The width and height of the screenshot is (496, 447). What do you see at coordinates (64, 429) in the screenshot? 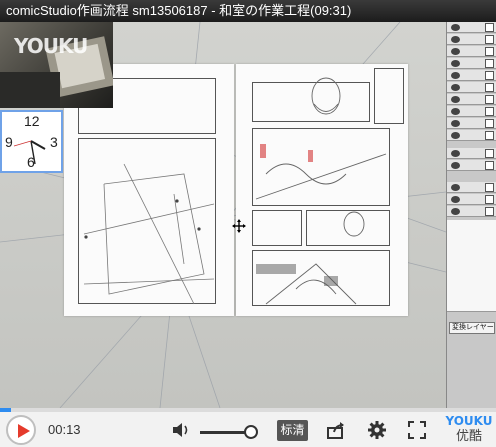
I see `current-time: 00:13` at bounding box center [64, 429].